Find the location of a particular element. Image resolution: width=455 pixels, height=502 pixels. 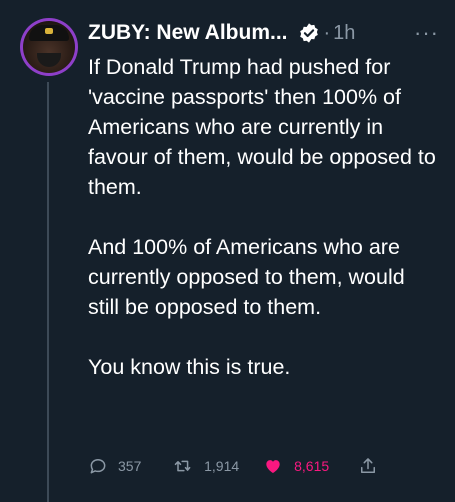

timestamp: 1h is located at coordinates (344, 33).